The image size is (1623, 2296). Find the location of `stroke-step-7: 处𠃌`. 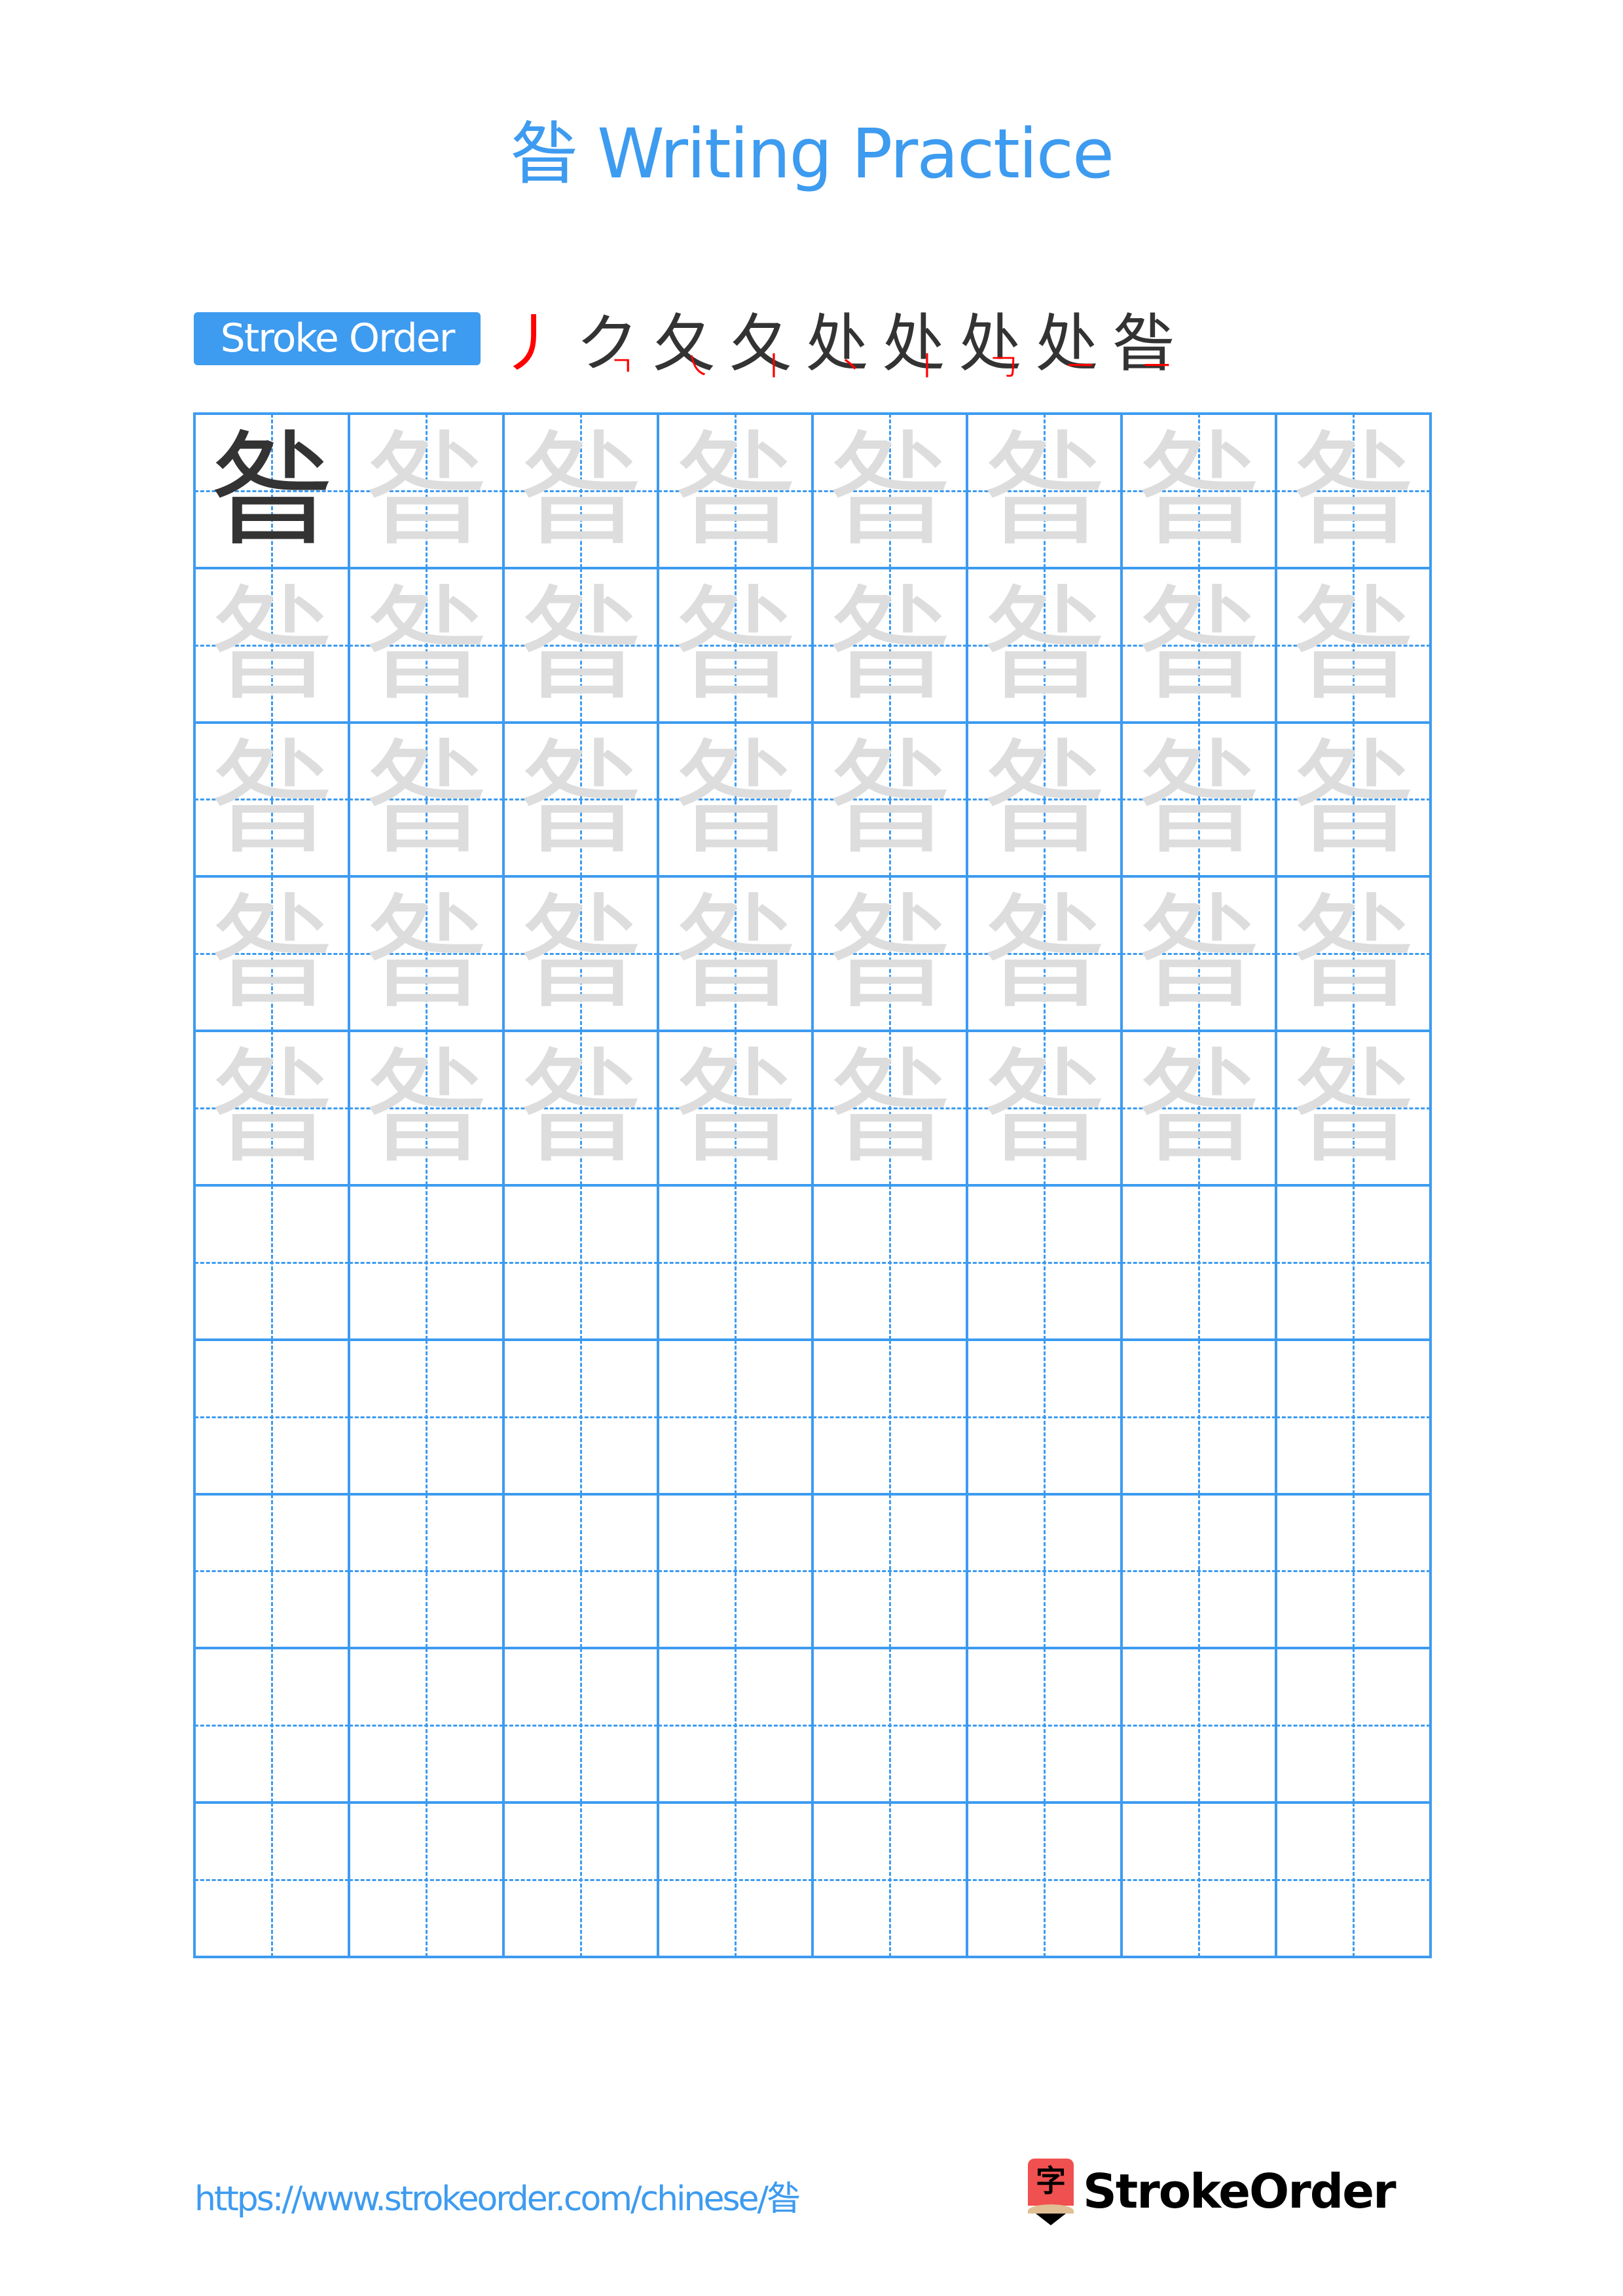

stroke-step-7: 处𠃌 is located at coordinates (990, 343).